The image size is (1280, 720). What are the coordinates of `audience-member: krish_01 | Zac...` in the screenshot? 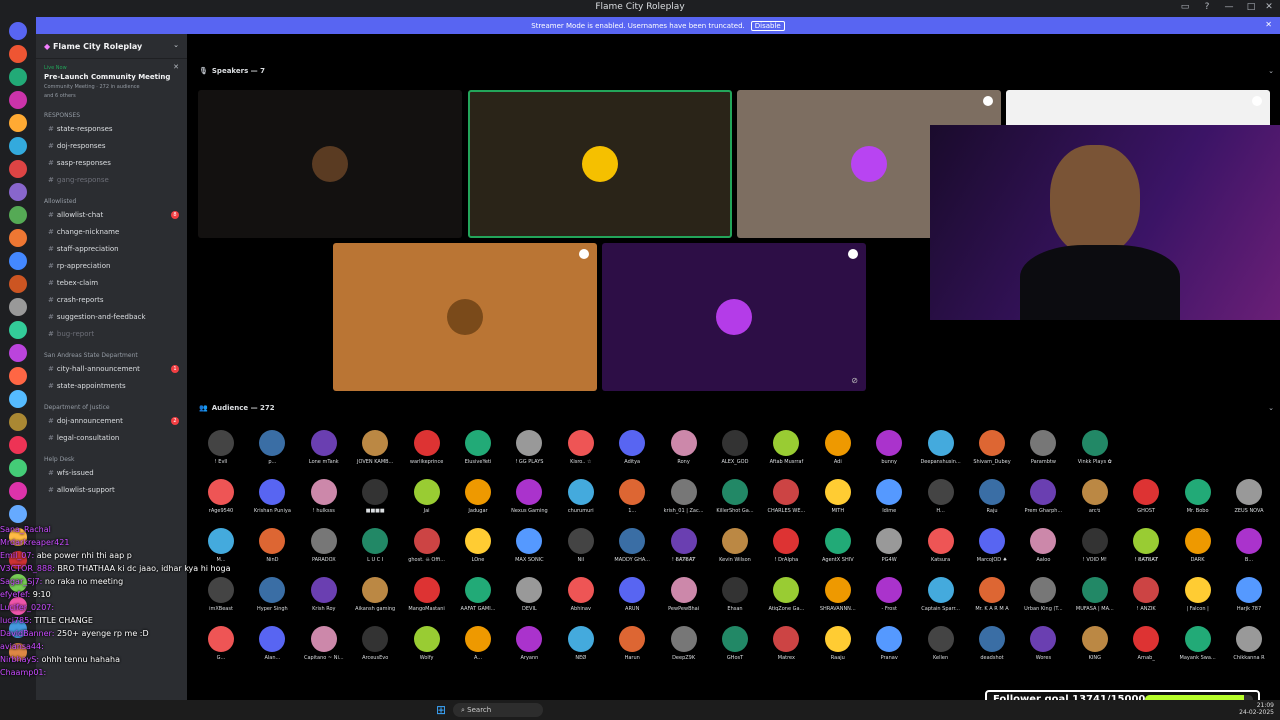 It's located at (684, 496).